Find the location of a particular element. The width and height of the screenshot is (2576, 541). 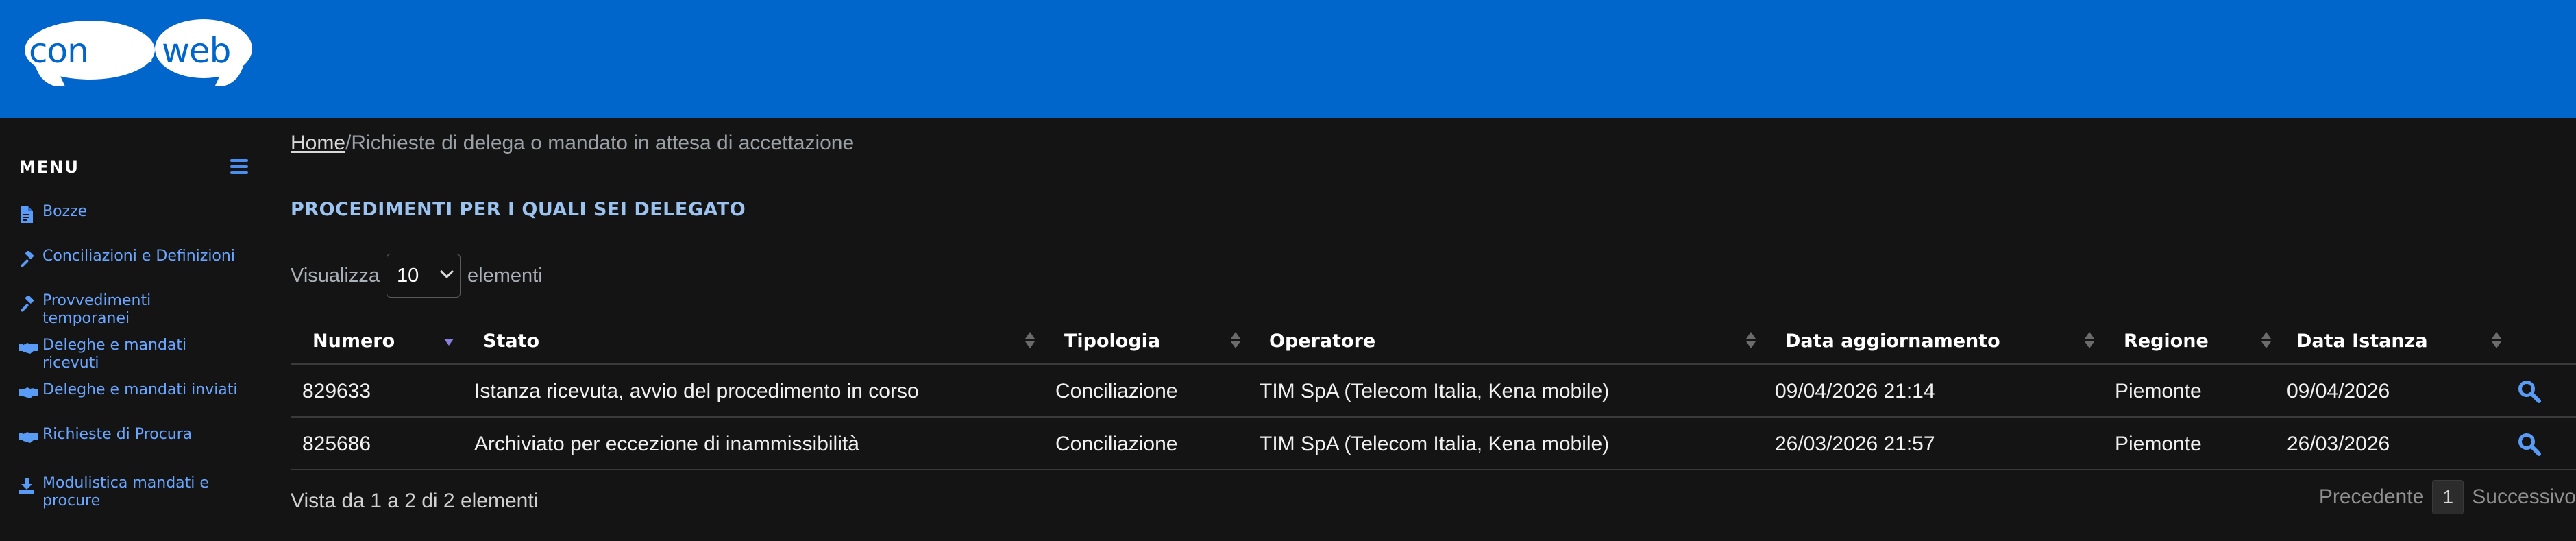

cell-data-aggiornamento: 09/04/2026 21:14 is located at coordinates (1855, 391).